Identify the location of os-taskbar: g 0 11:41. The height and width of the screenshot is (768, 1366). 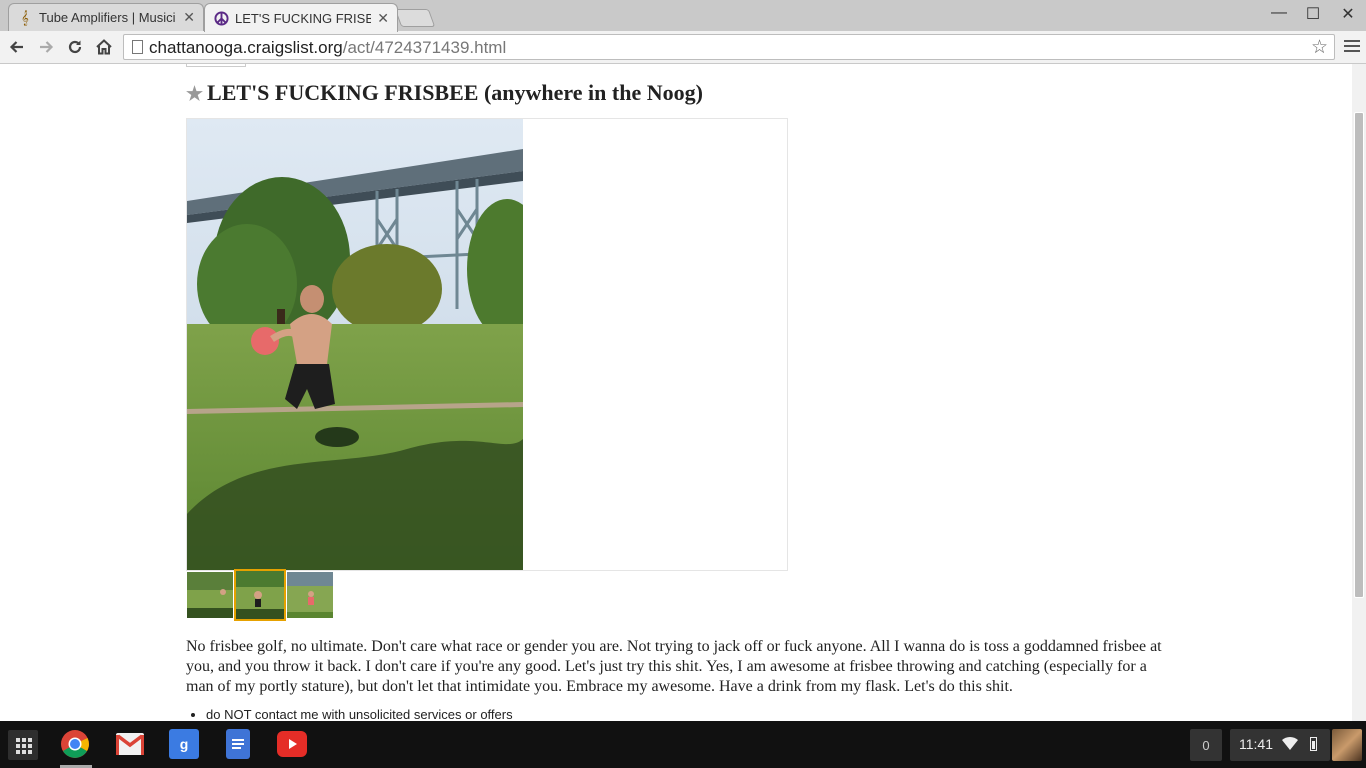
(683, 744).